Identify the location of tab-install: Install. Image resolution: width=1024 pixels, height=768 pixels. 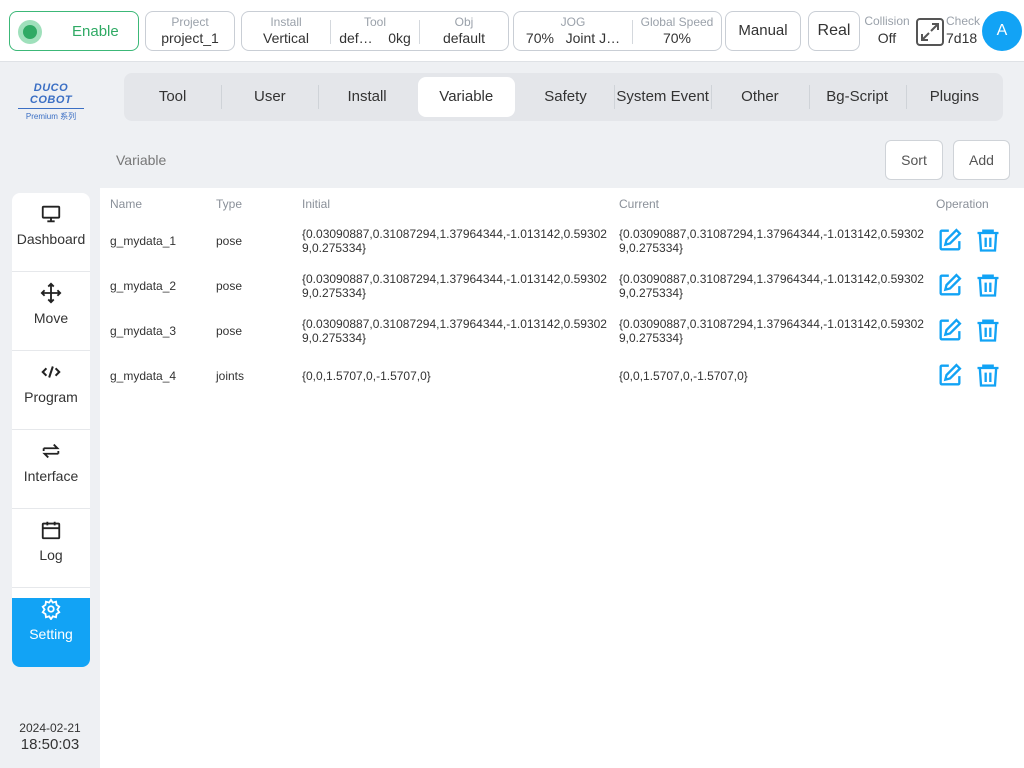
(366, 97).